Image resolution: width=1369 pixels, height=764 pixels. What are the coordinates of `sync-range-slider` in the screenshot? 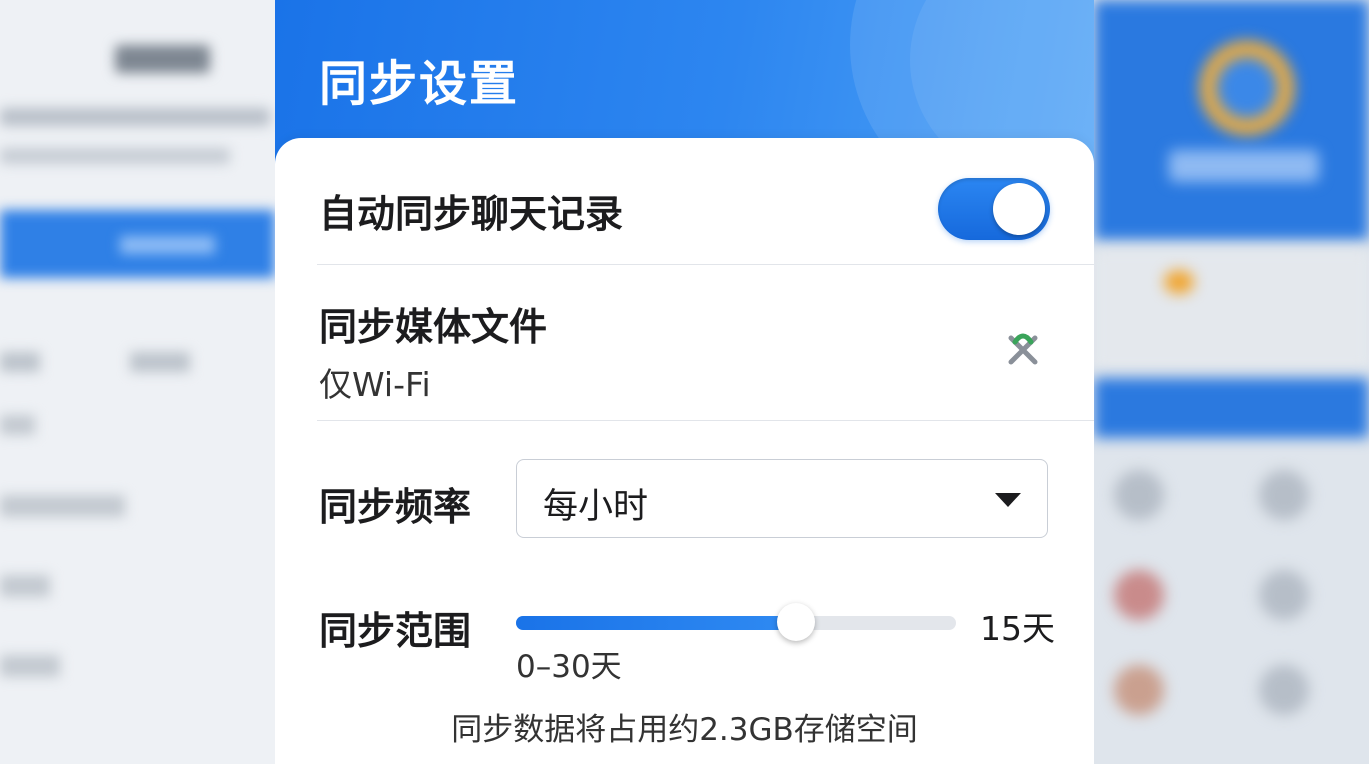 It's located at (736, 622).